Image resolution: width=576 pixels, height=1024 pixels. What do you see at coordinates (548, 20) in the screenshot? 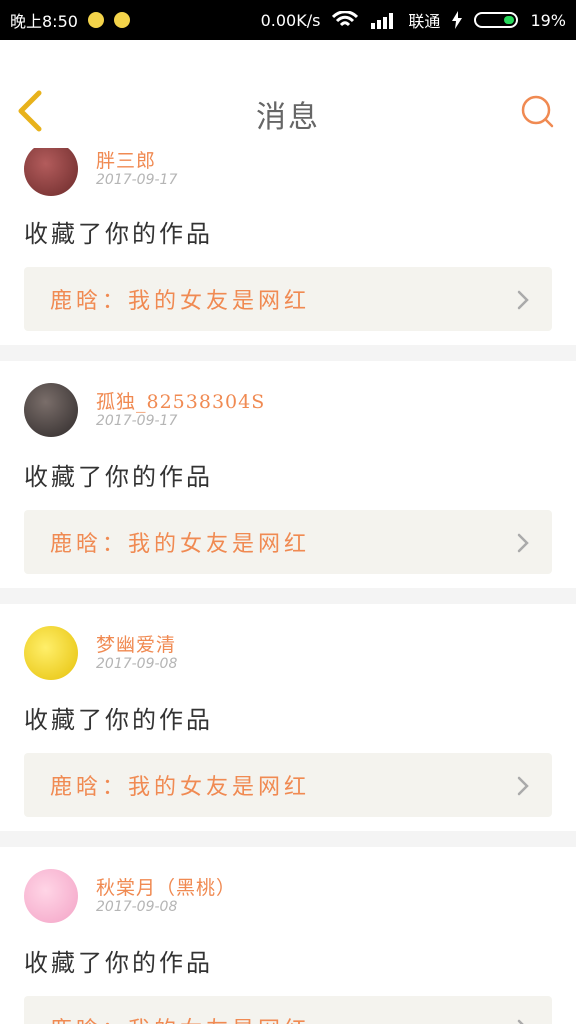
I see `battery-percent: 19%` at bounding box center [548, 20].